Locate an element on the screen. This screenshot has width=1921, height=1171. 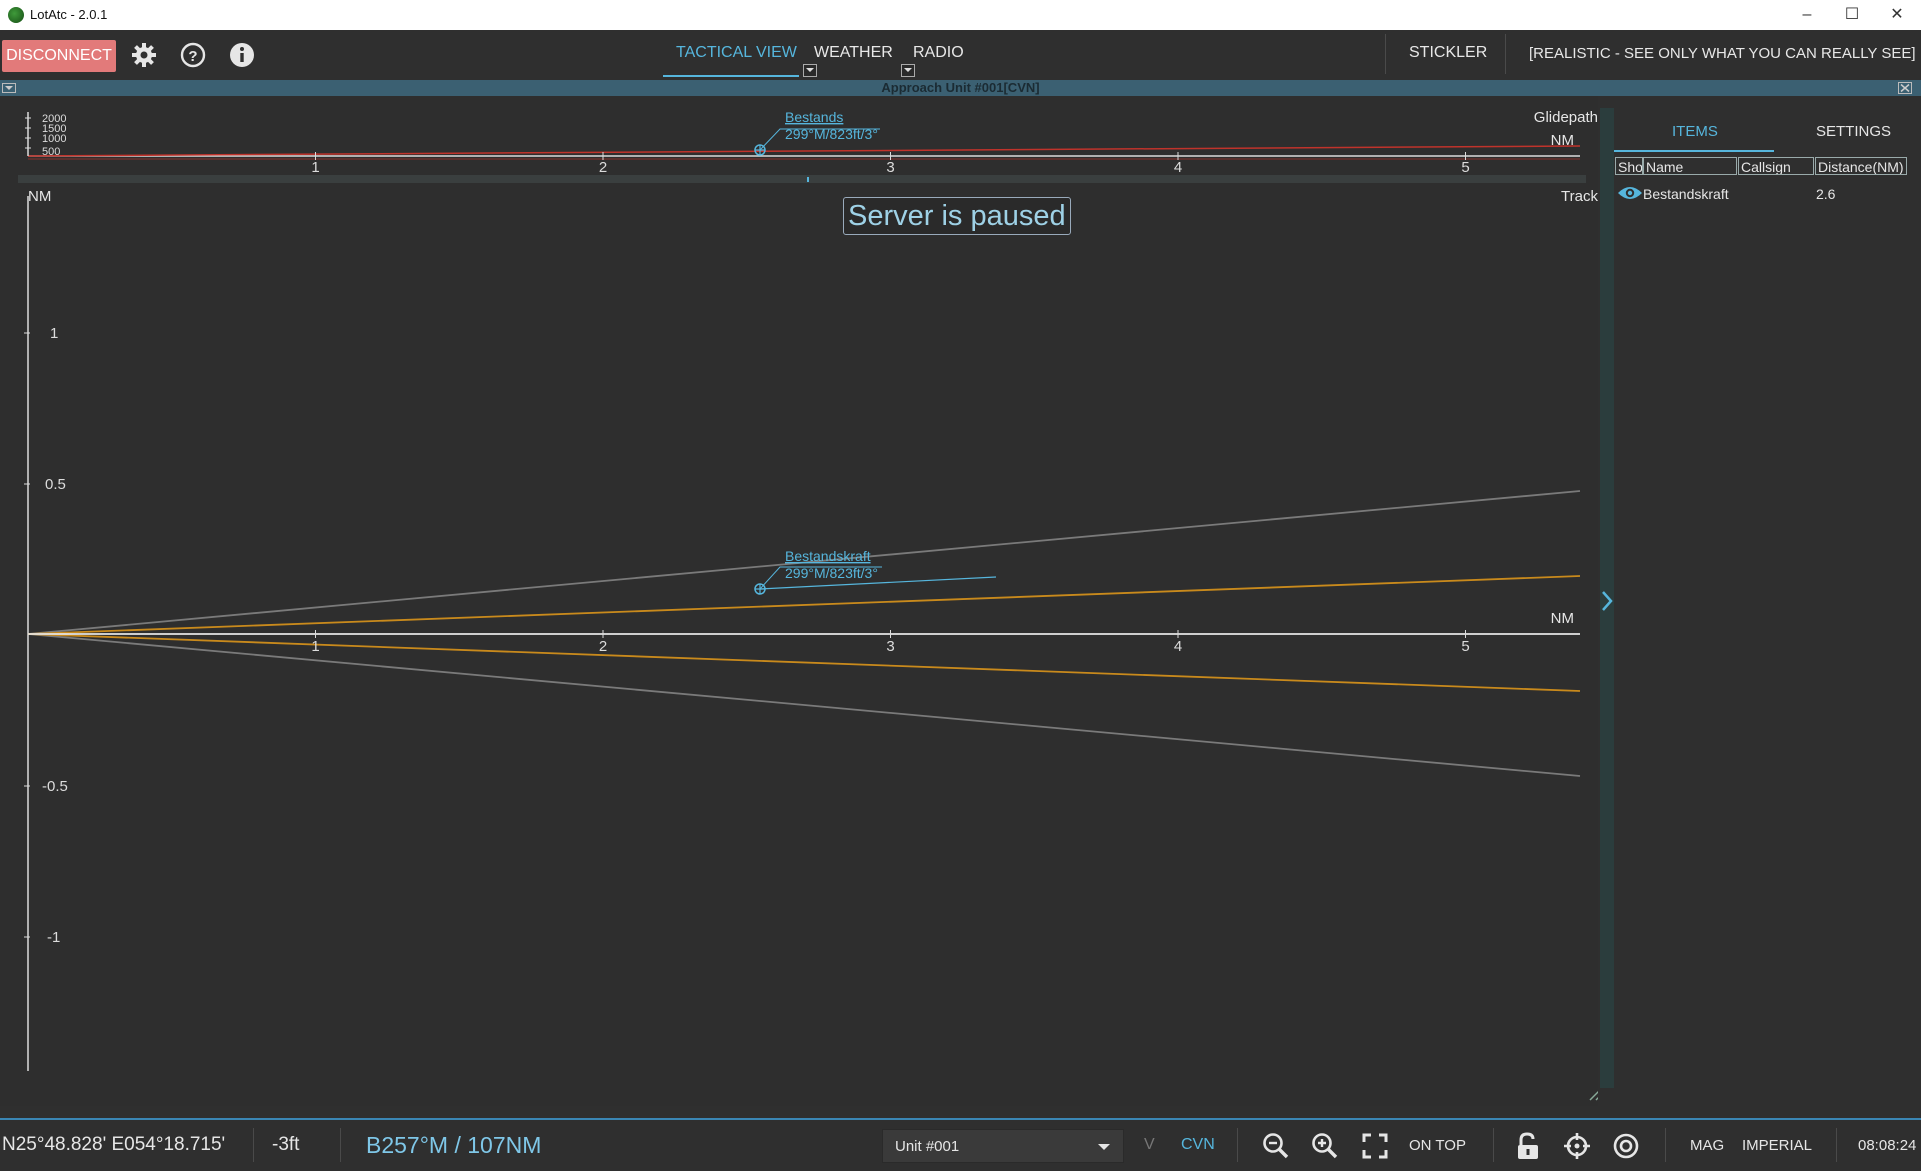
server-paused-banner: Server is paused is located at coordinates (957, 216).